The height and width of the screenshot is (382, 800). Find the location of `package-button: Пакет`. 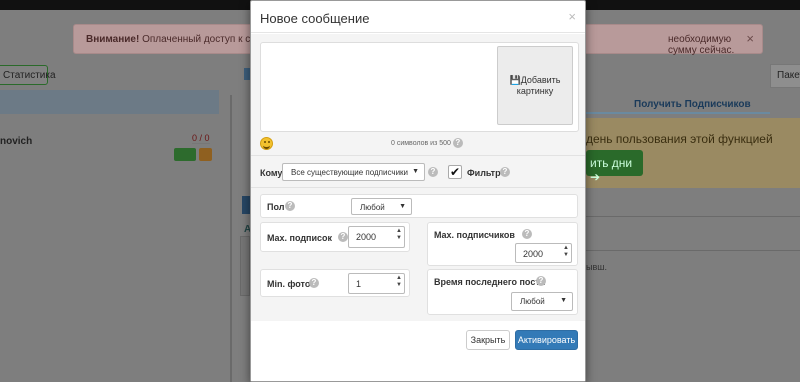

package-button: Пакет is located at coordinates (785, 76).